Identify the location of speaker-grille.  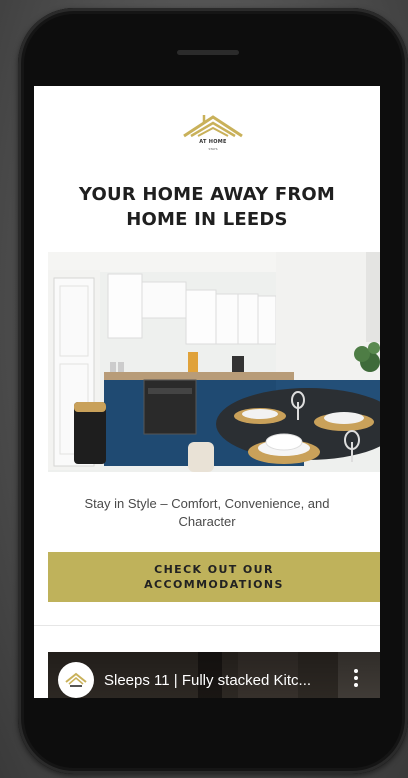
(208, 52).